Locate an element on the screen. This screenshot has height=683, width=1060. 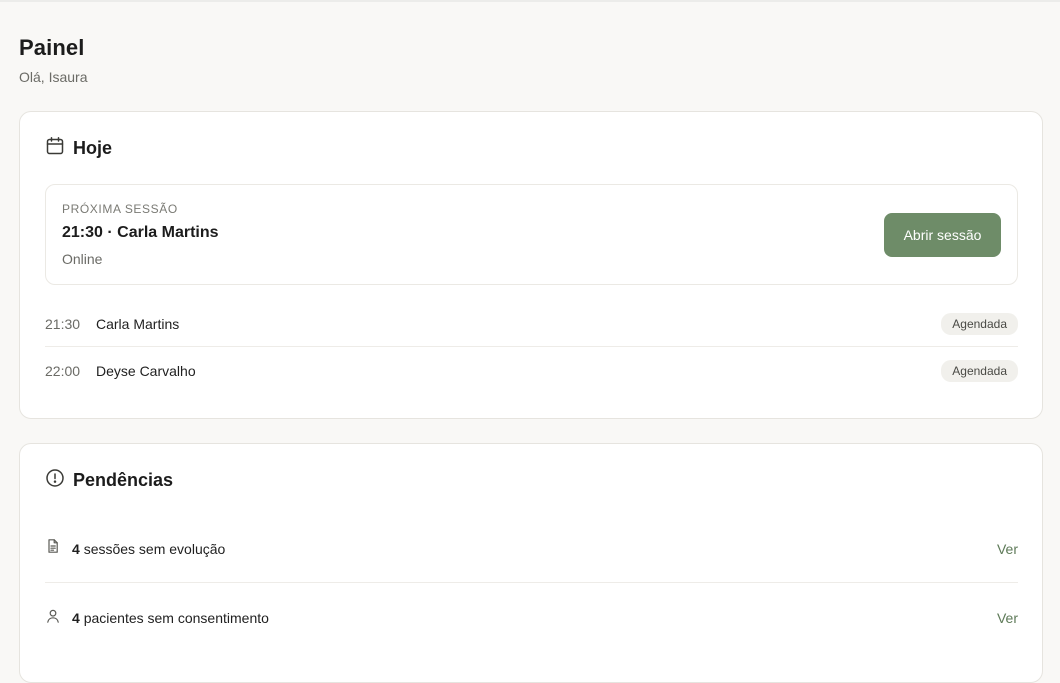
pending-item: 4 pacientes sem consentimento Ver is located at coordinates (531, 618).